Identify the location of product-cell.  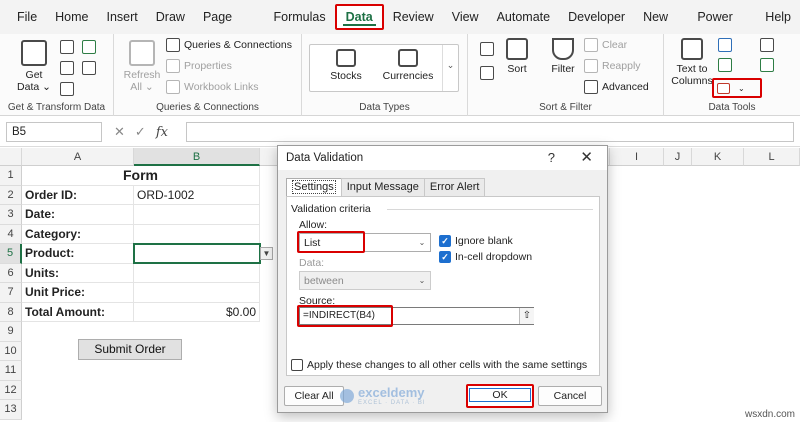
(197, 253).